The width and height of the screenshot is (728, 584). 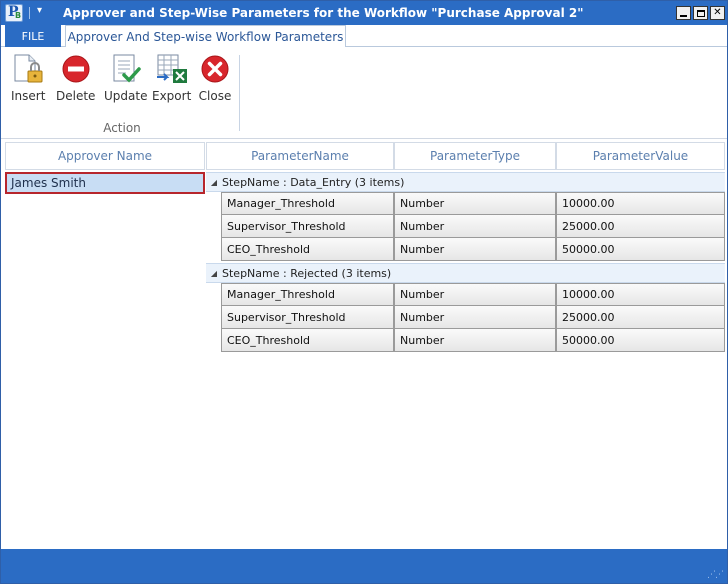 I want to click on ribbon-group-label-action: Action, so click(x=122, y=128).